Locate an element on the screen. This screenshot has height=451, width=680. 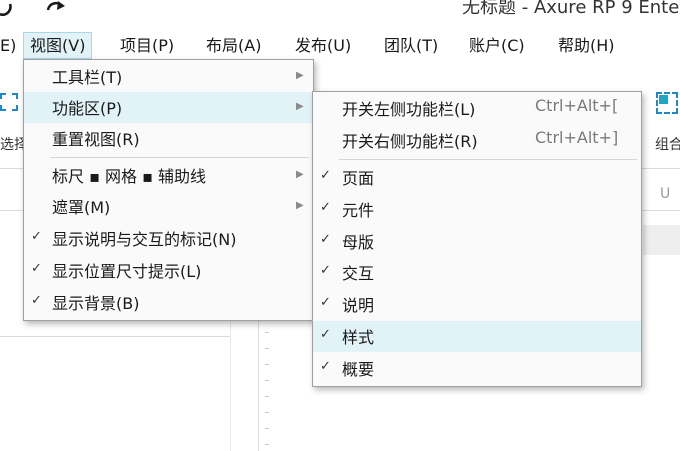
menu-item-label: 标尺 ▪ 网格 ▪ 辅助线 is located at coordinates (129, 176).